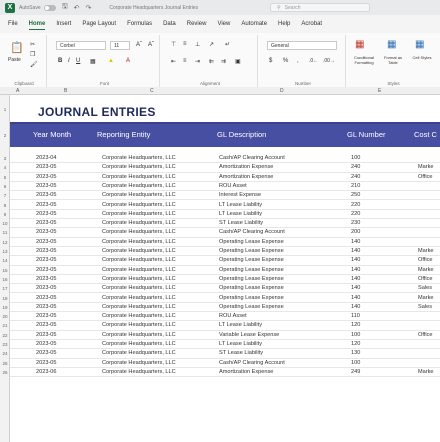 Image resolution: width=440 pixels, height=442 pixels. Describe the element at coordinates (241, 353) in the screenshot. I see `cell-gl-description: ST Lease Liability` at that location.